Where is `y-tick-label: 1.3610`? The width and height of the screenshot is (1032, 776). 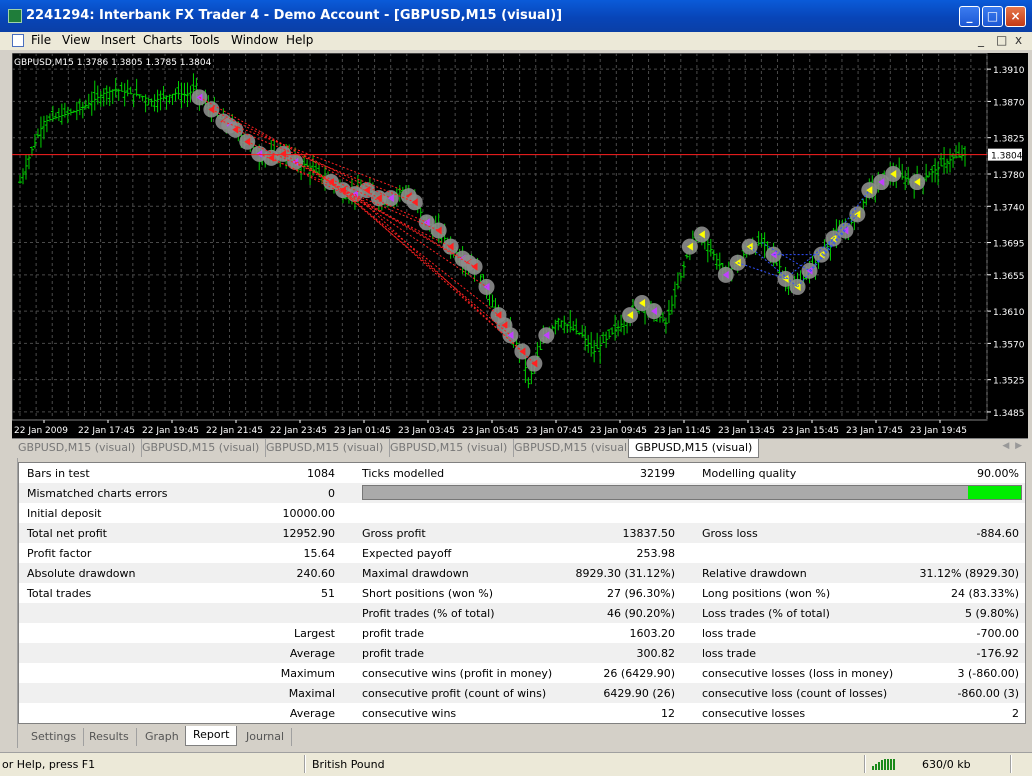 y-tick-label: 1.3610 is located at coordinates (1009, 313).